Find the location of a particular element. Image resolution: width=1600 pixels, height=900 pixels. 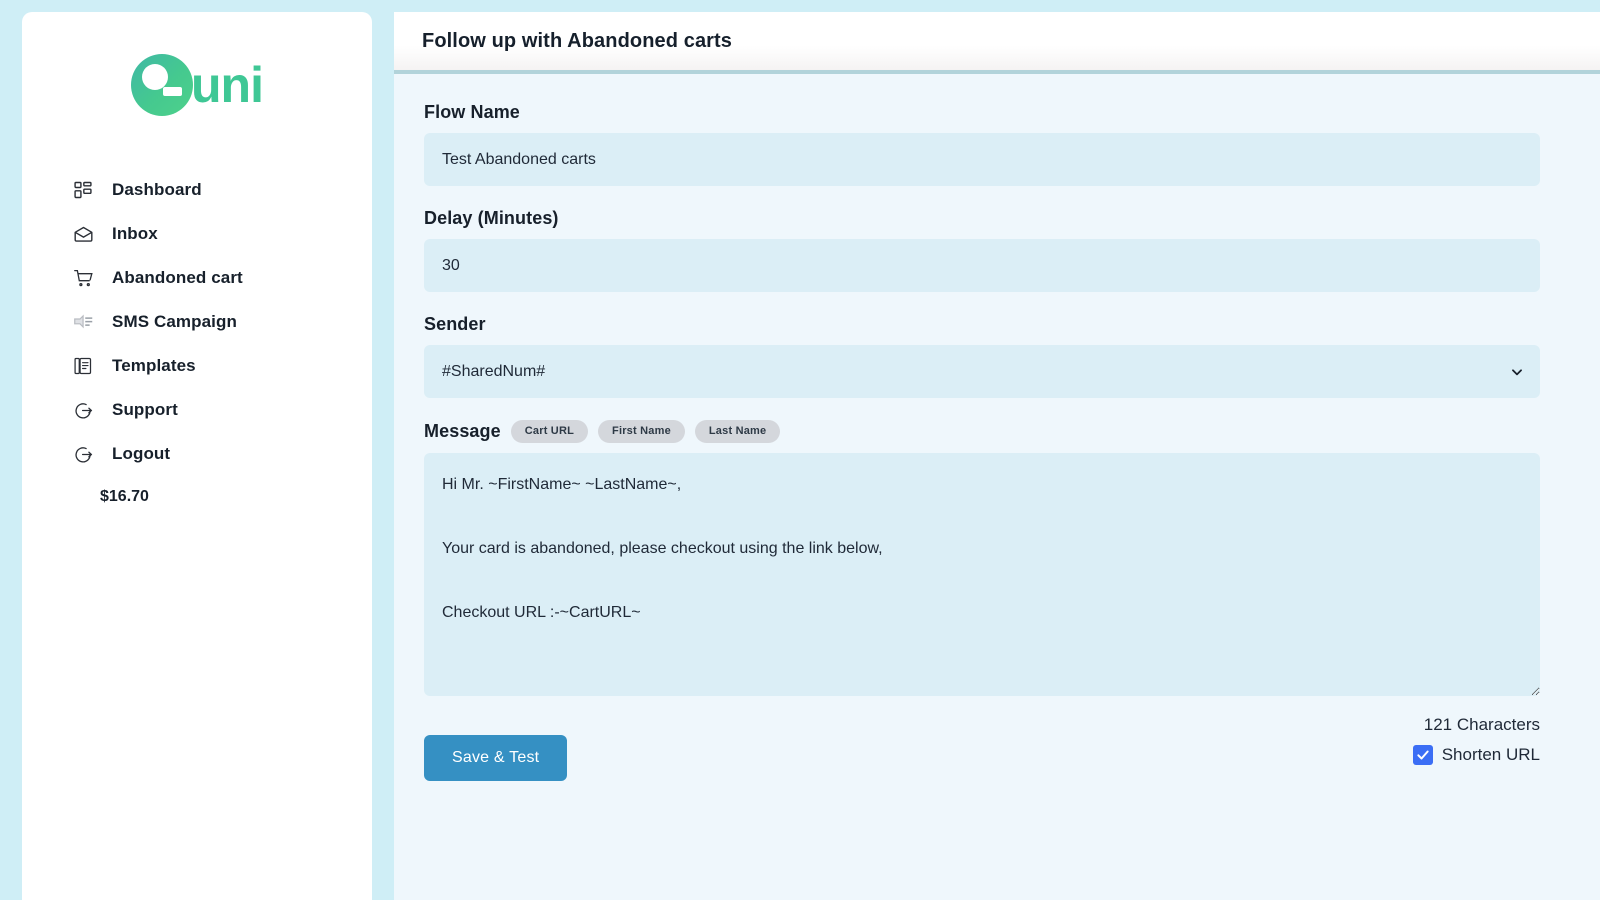

sender-select-wrap: #SharedNum# is located at coordinates (982, 371).